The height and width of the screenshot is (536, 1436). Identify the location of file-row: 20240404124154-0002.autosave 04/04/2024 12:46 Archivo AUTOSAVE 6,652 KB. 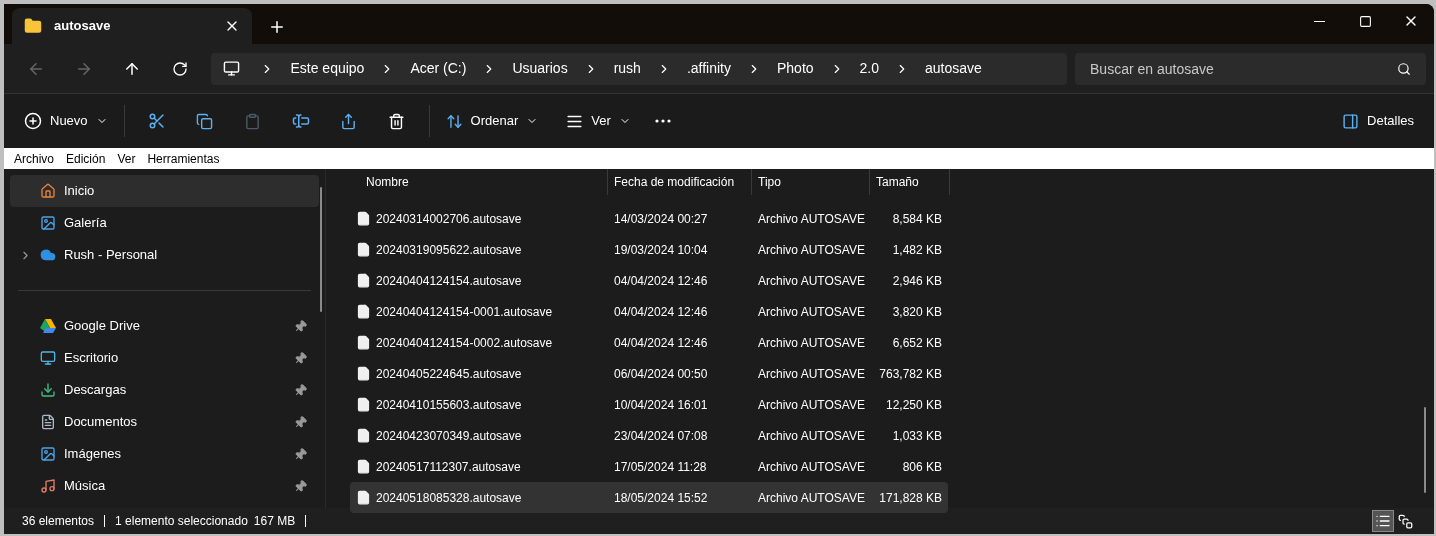
(649, 342).